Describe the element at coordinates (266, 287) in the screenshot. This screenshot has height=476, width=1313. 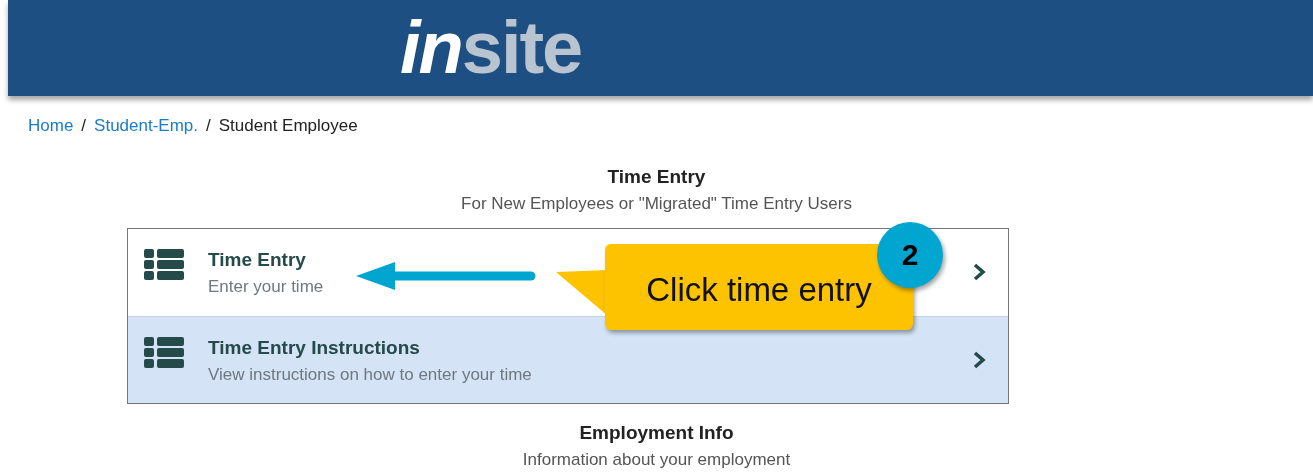
I see `item-description: Enter your time` at that location.